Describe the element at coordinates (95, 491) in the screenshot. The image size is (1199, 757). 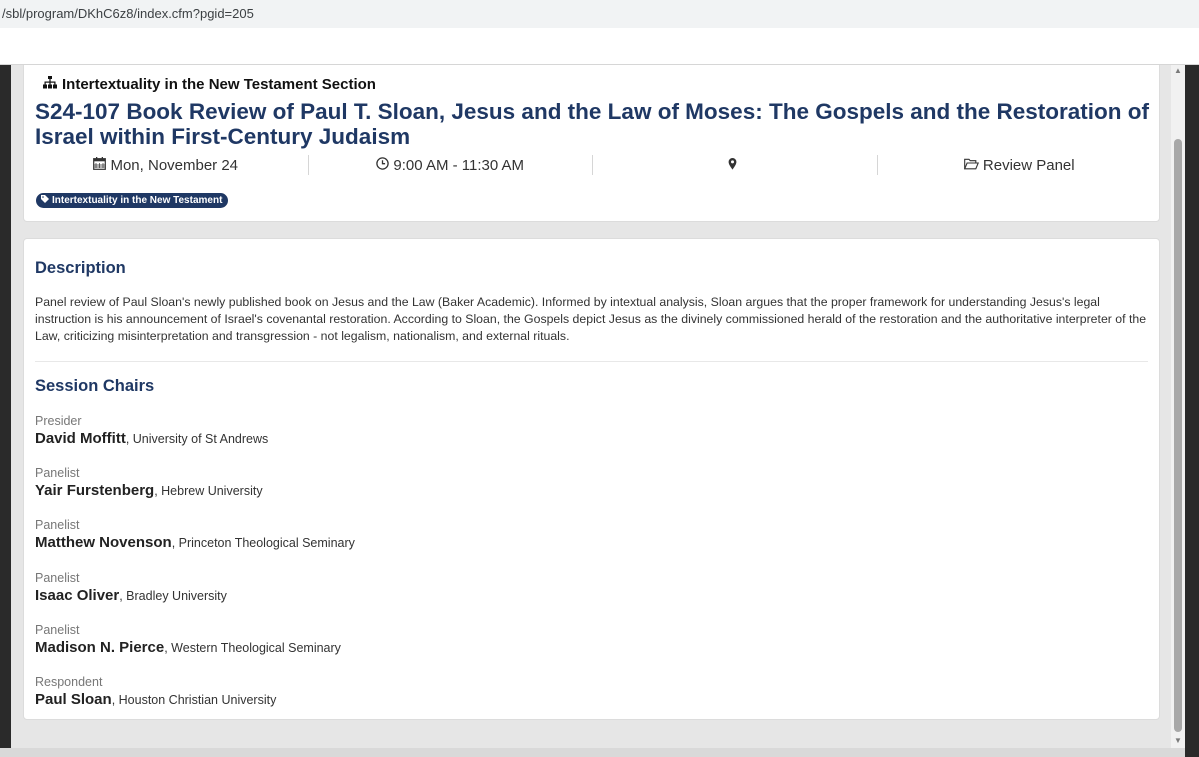
I see `chair-name: Yair Furstenberg` at that location.